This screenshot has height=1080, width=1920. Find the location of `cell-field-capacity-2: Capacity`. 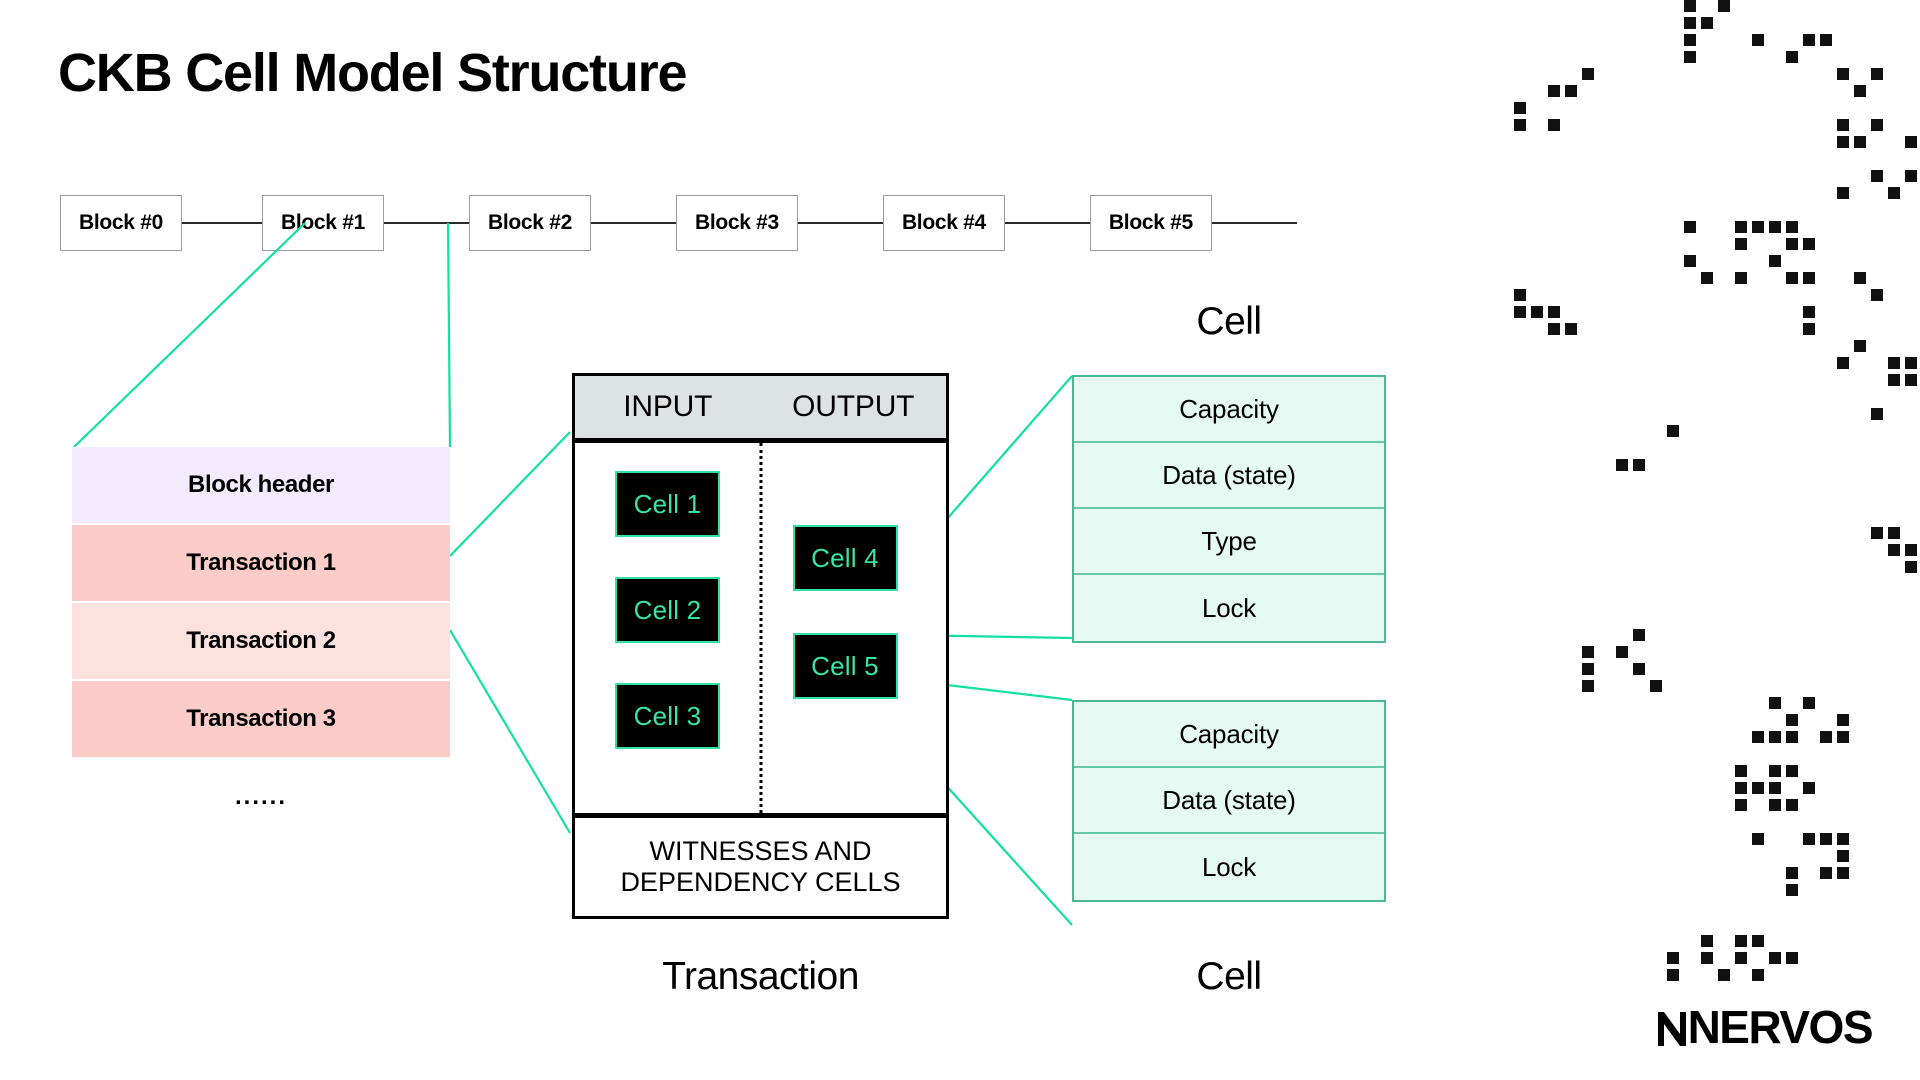

cell-field-capacity-2: Capacity is located at coordinates (1229, 735).